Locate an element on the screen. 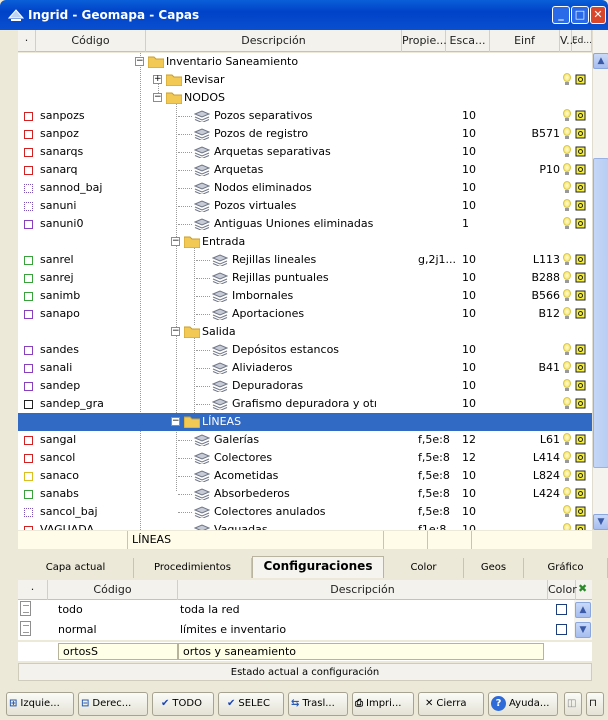 The height and width of the screenshot is (720, 608). expand-icon: + is located at coordinates (157, 79).